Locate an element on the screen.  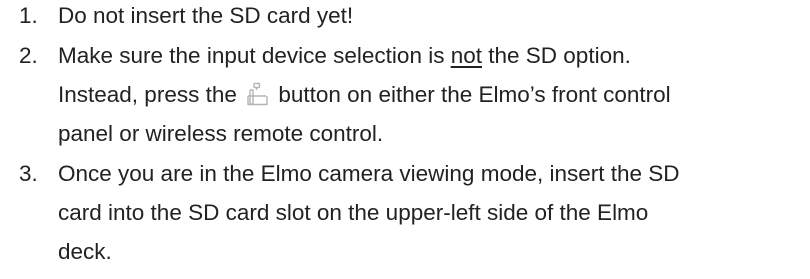
step-text: Make sure the input device selection is is located at coordinates (254, 55).